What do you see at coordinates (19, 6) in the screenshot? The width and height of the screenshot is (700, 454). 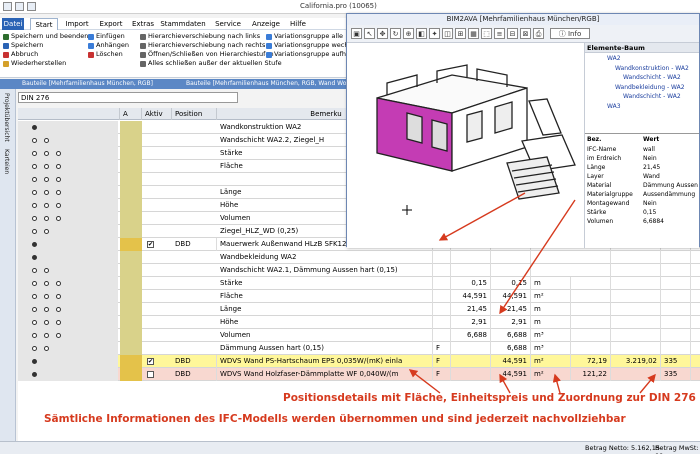 I see `undo-icon` at bounding box center [19, 6].